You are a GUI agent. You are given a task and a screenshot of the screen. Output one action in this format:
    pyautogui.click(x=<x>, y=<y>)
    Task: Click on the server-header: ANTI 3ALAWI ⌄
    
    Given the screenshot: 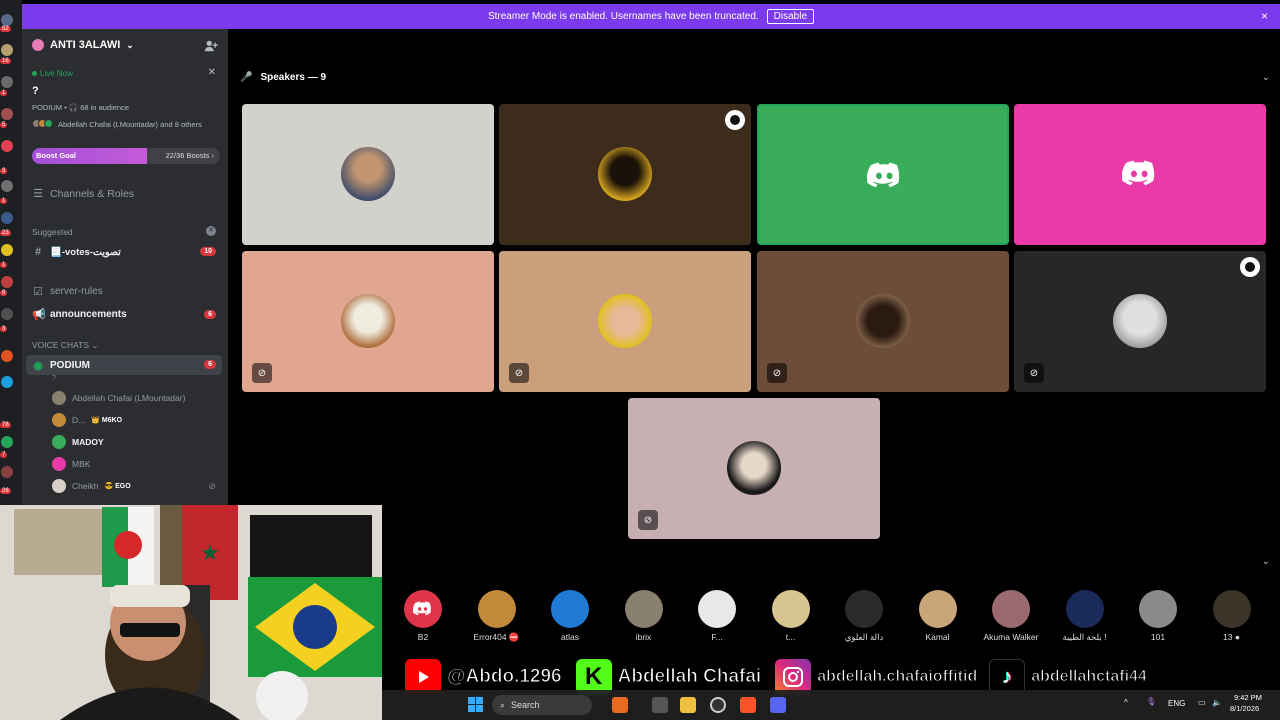 What is the action you would take?
    pyautogui.click(x=83, y=45)
    